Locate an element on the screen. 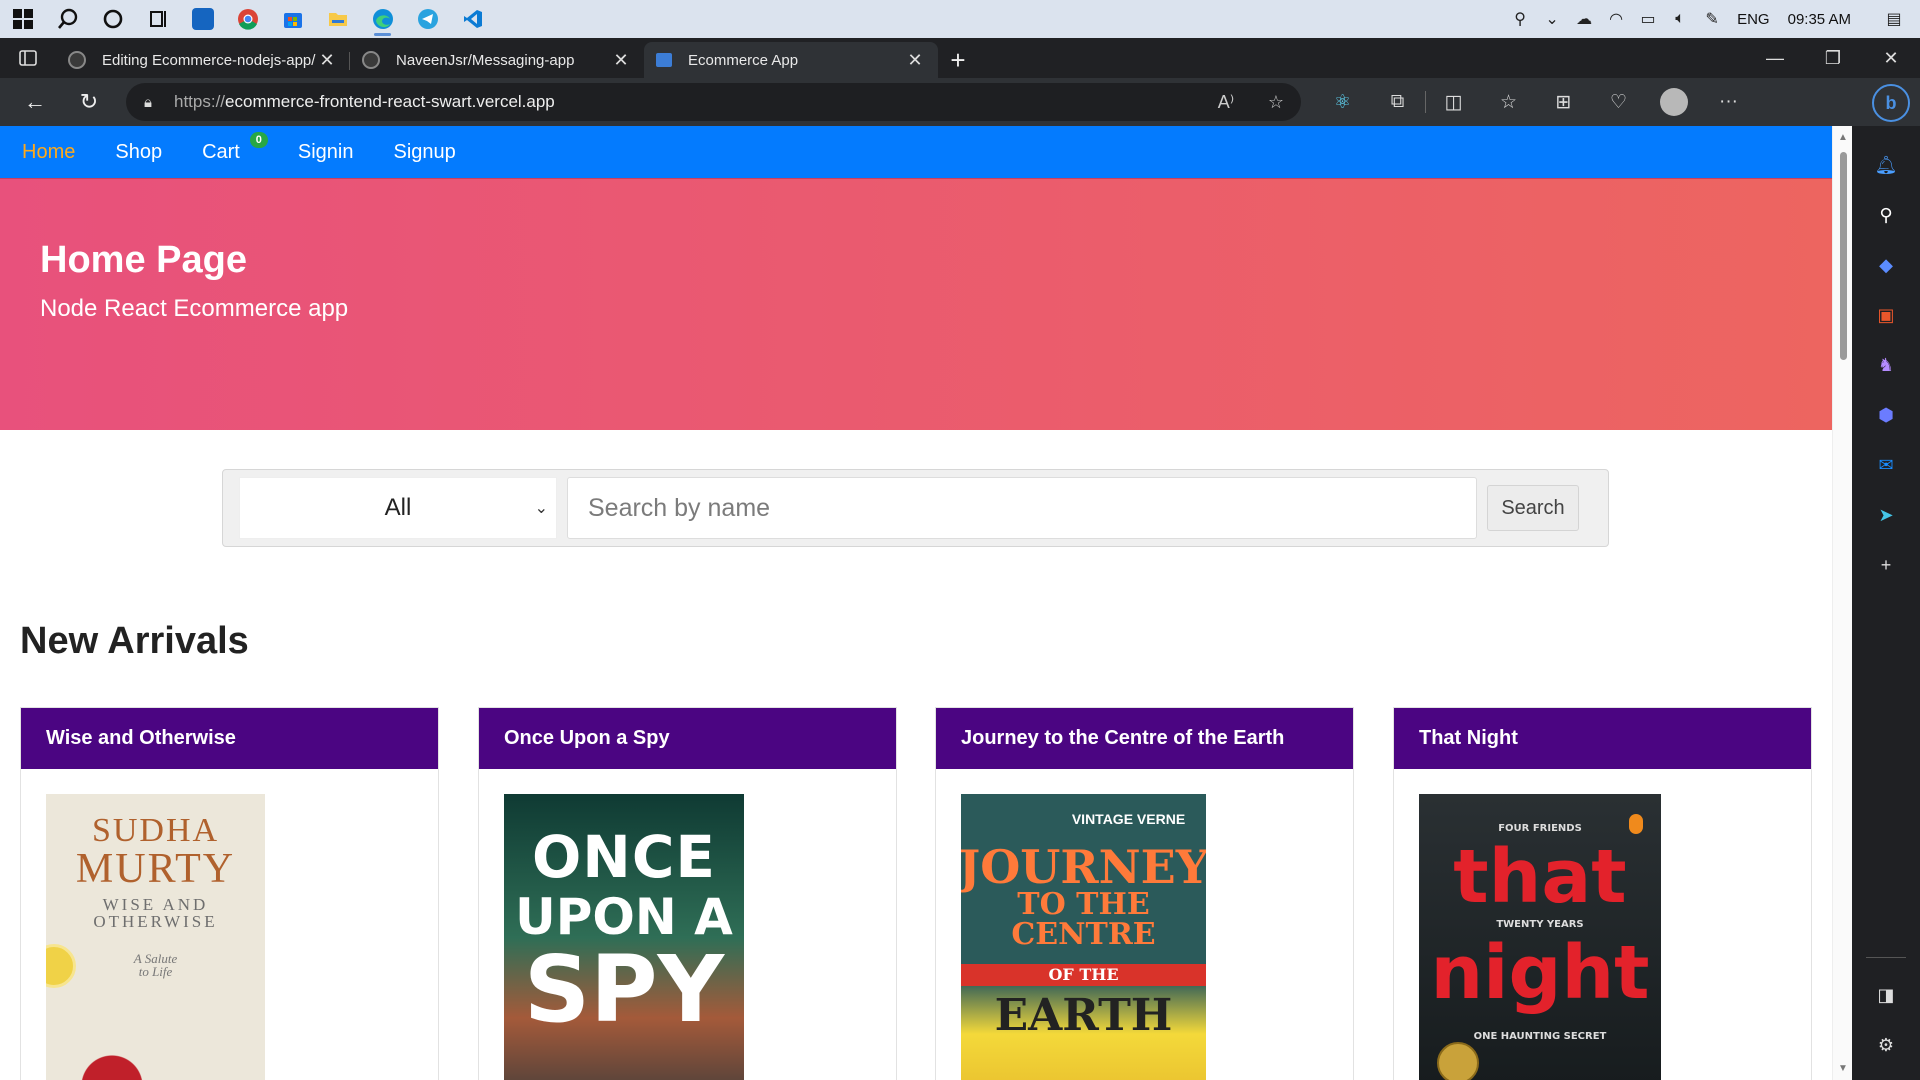 Image resolution: width=1920 pixels, height=1080 pixels. search-input is located at coordinates (1022, 508).